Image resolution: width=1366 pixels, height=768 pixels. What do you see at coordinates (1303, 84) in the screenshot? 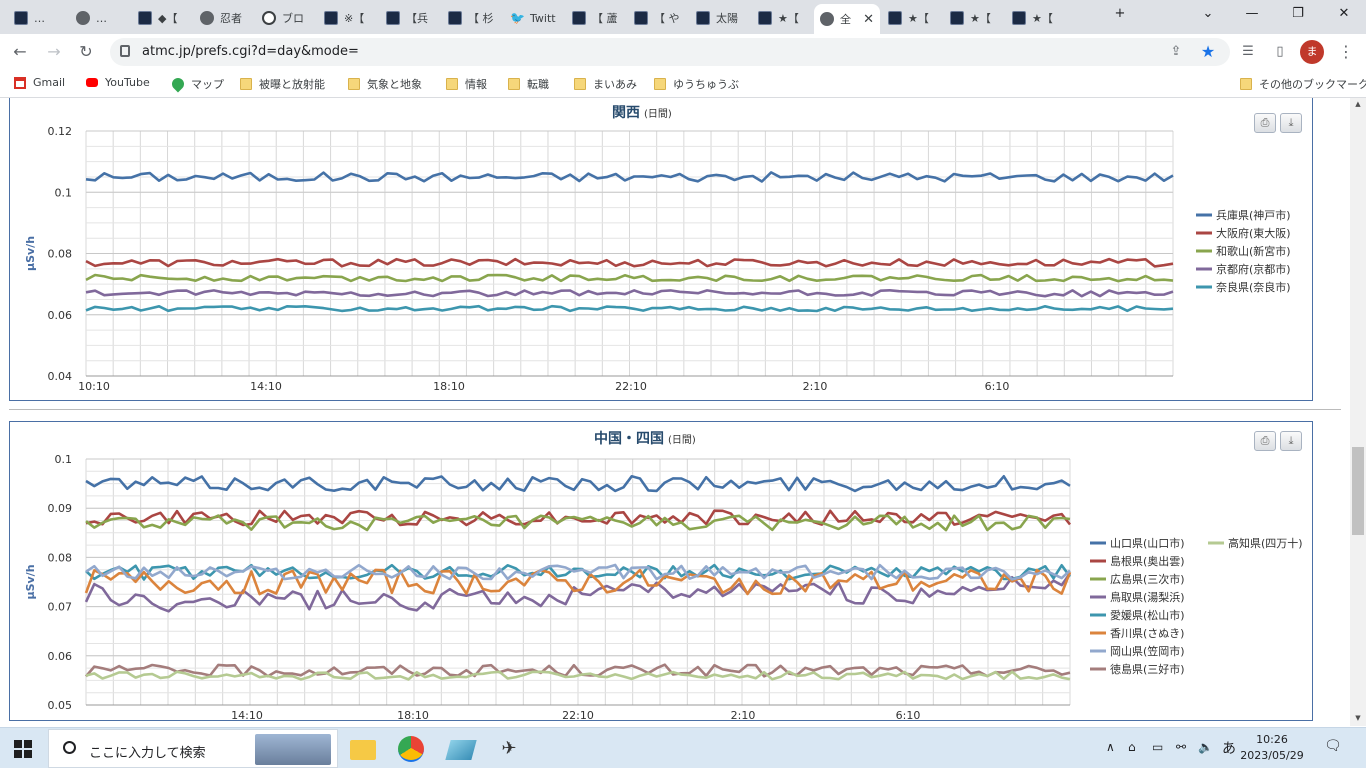
I see `other-bookmarks: その他のブックマーク` at bounding box center [1303, 84].